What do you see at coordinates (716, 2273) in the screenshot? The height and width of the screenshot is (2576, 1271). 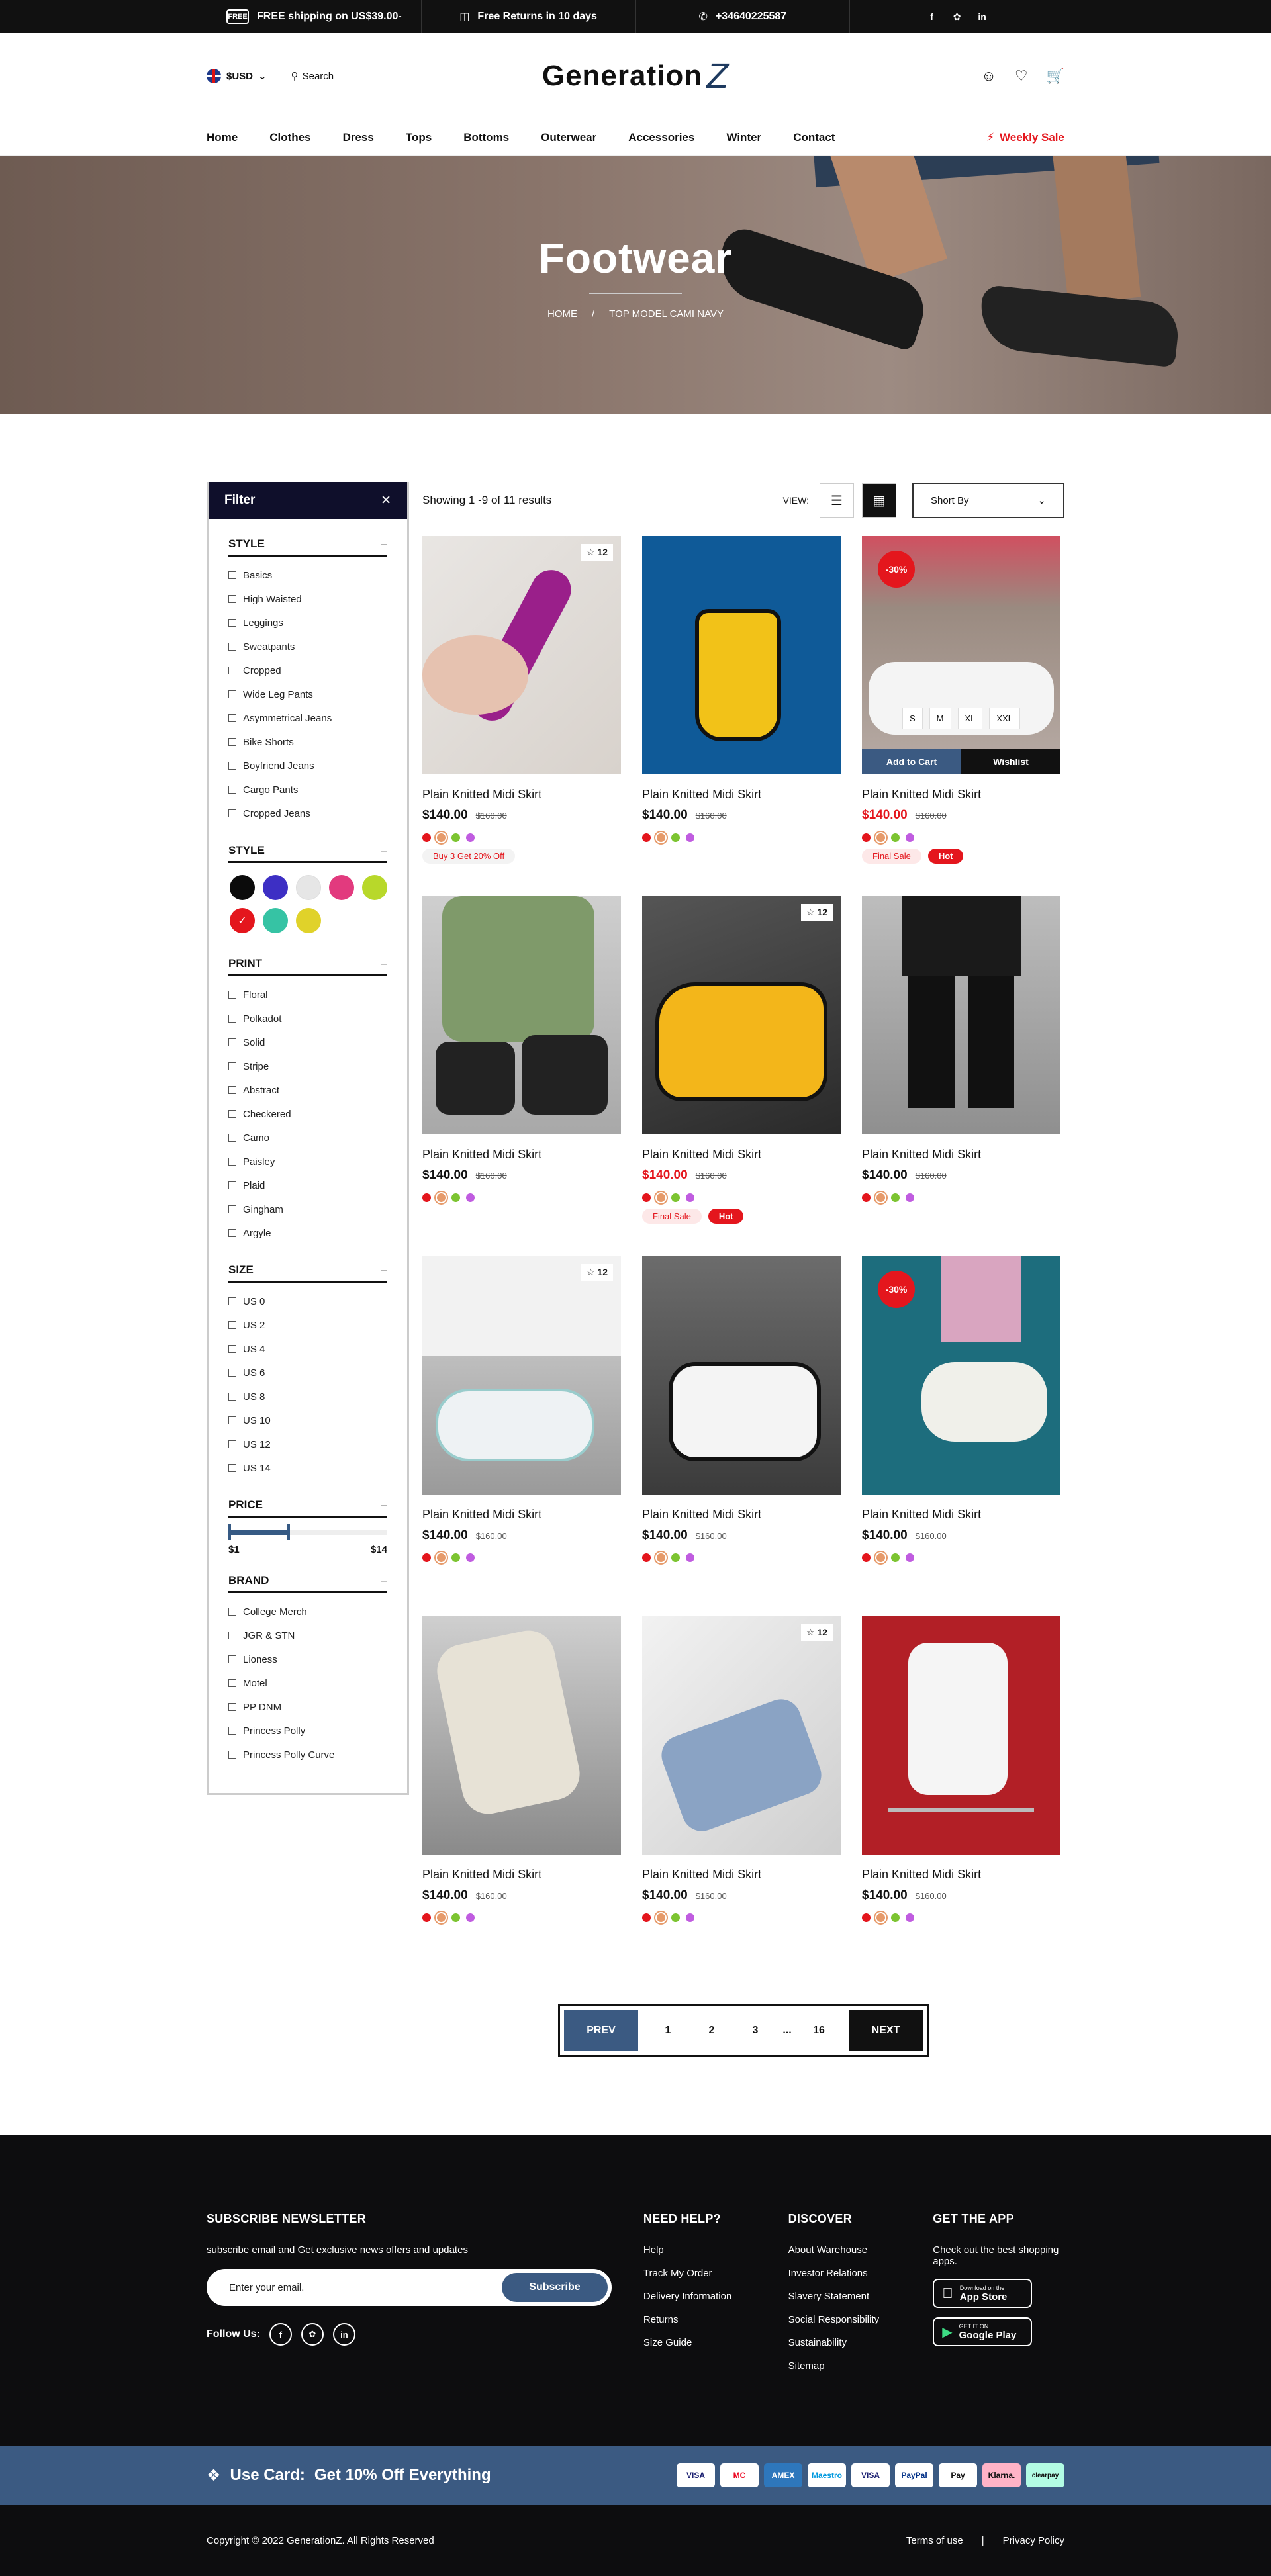 I see `help-link: Track My Order` at bounding box center [716, 2273].